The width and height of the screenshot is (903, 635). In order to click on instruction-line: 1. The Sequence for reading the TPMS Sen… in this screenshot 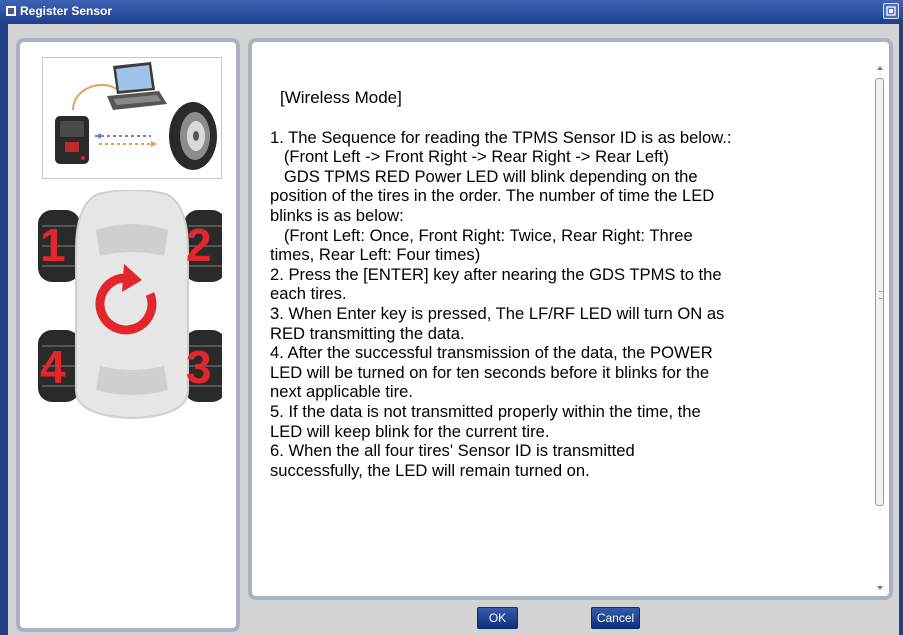, I will do `click(501, 137)`.